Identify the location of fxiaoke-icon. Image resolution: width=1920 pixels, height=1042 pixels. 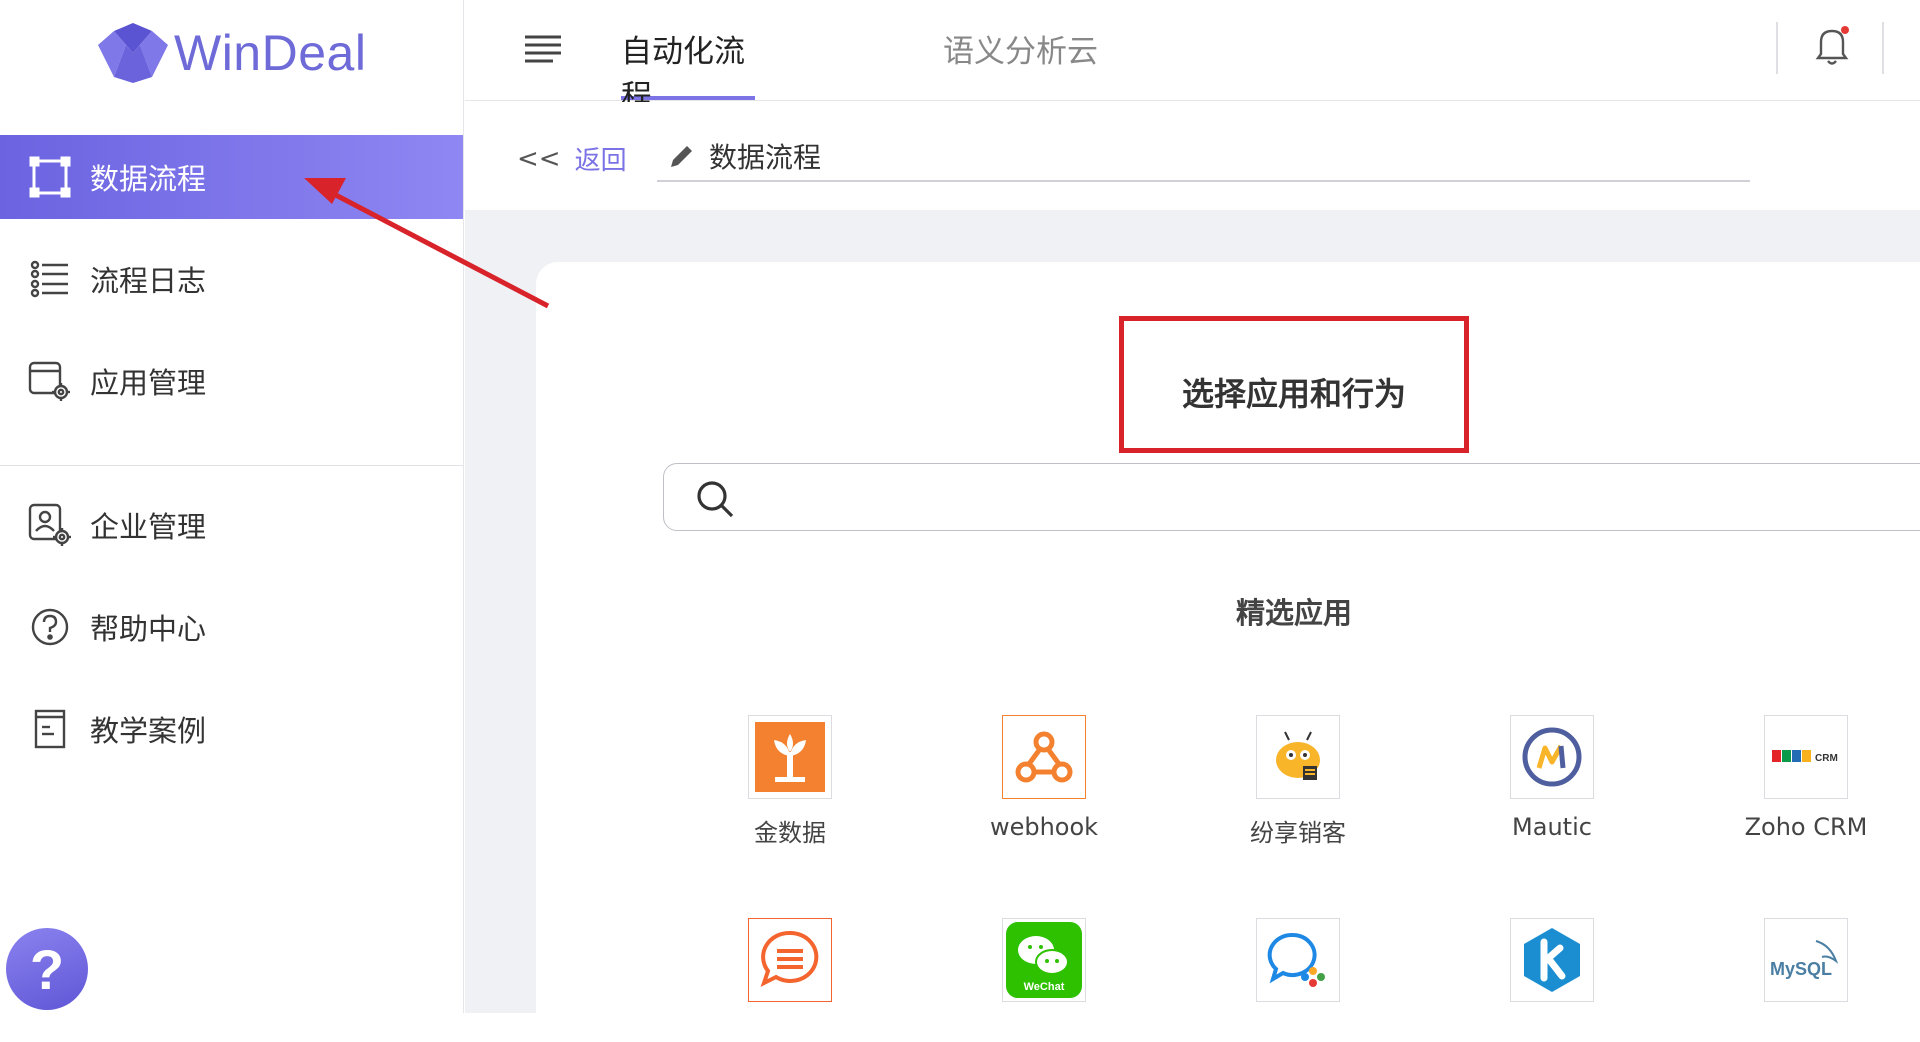
(1298, 757).